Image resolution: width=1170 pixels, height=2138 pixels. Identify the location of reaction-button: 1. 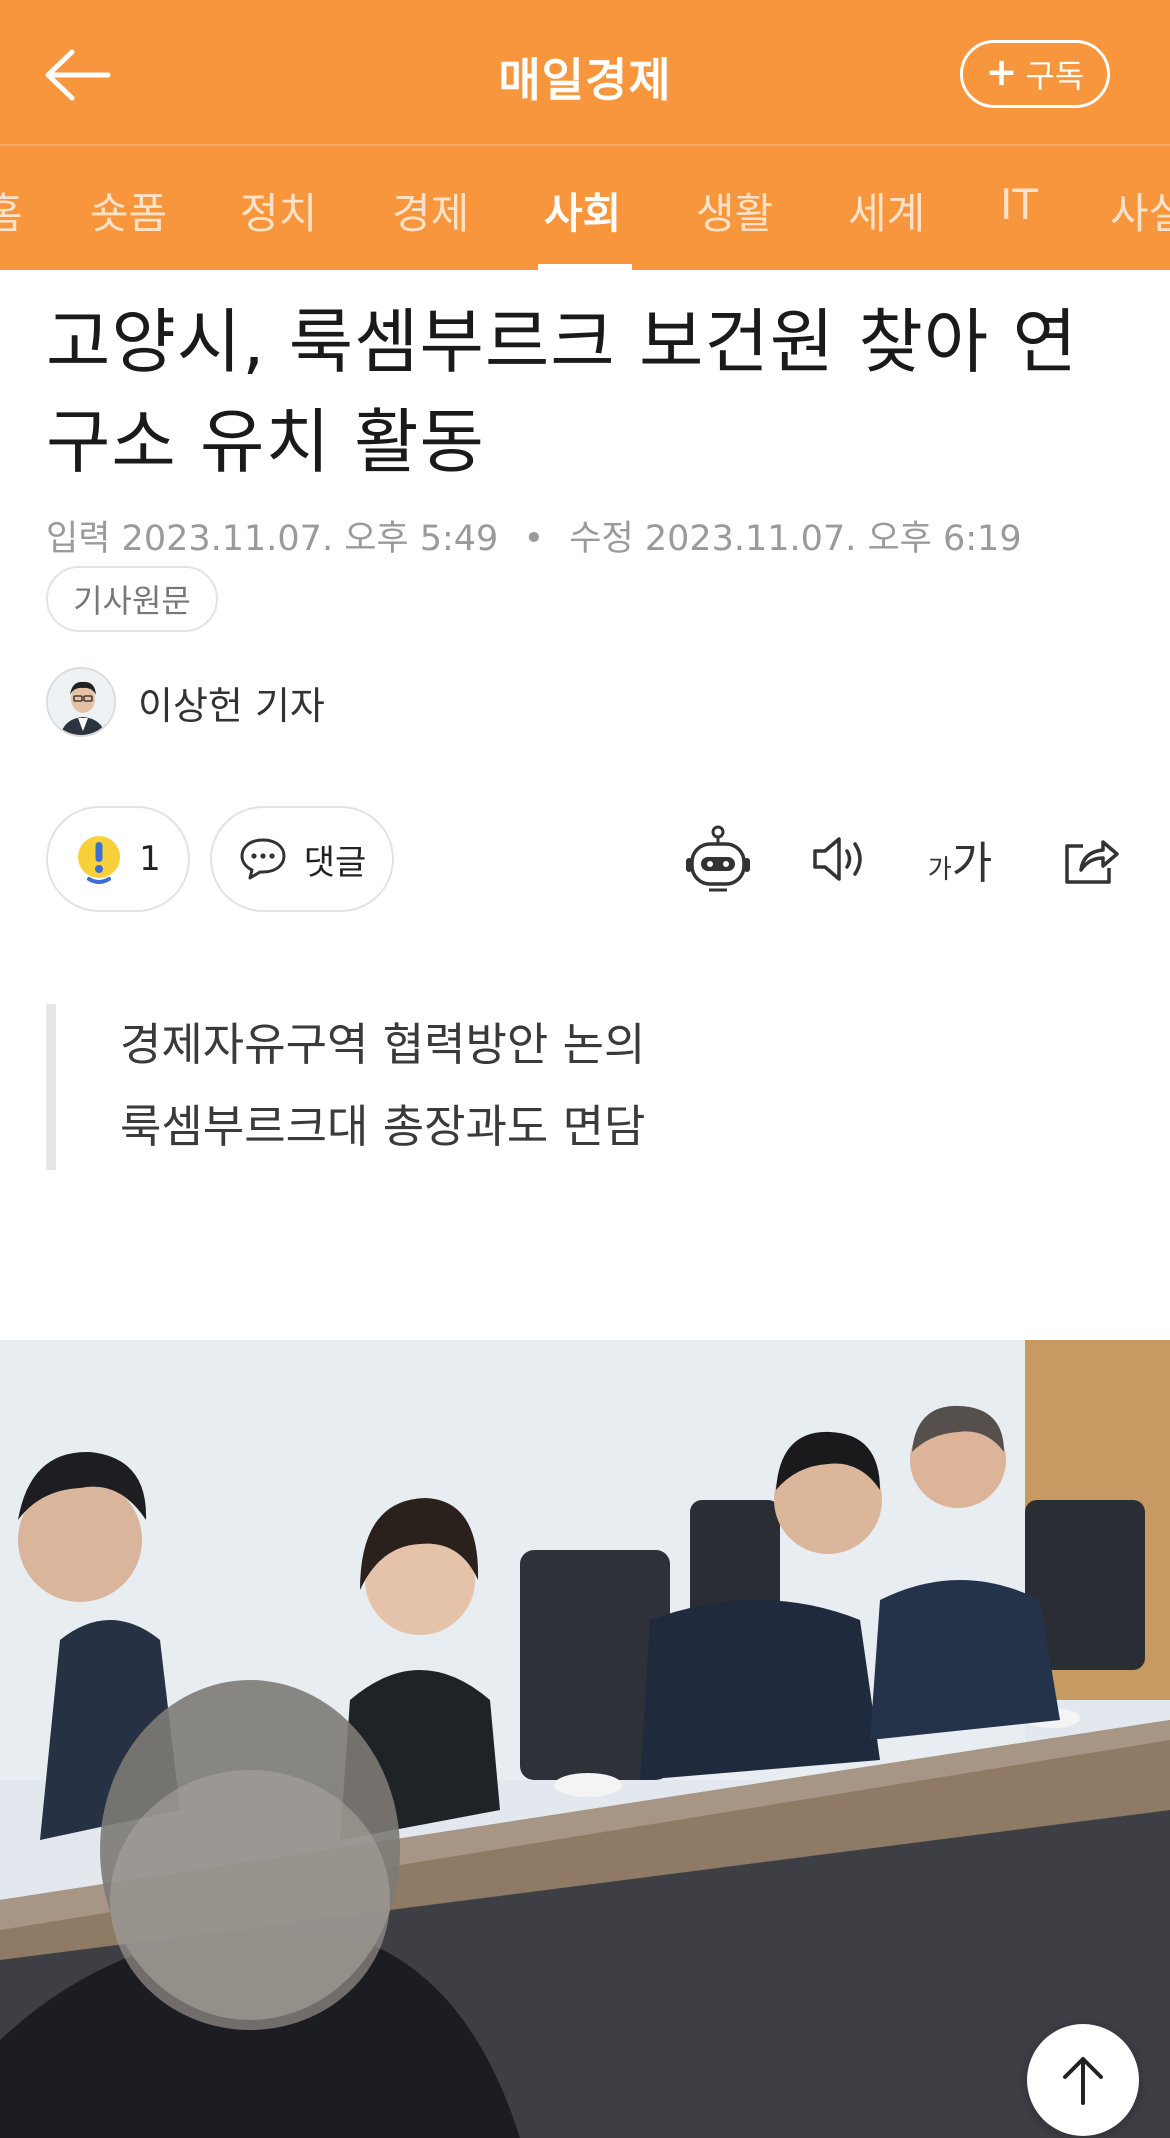
(118, 859).